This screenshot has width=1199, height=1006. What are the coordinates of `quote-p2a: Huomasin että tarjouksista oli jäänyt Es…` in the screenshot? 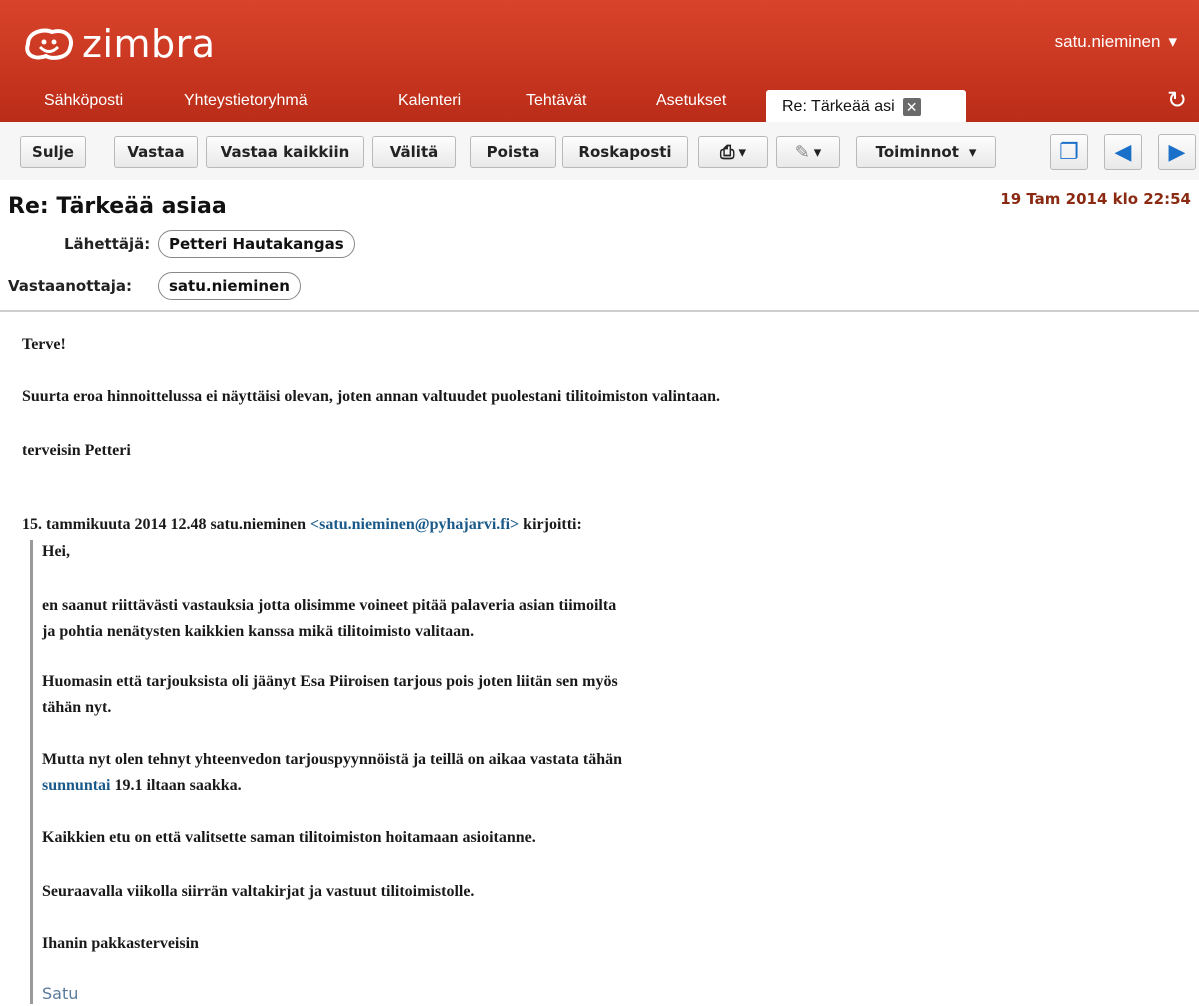 It's located at (330, 681).